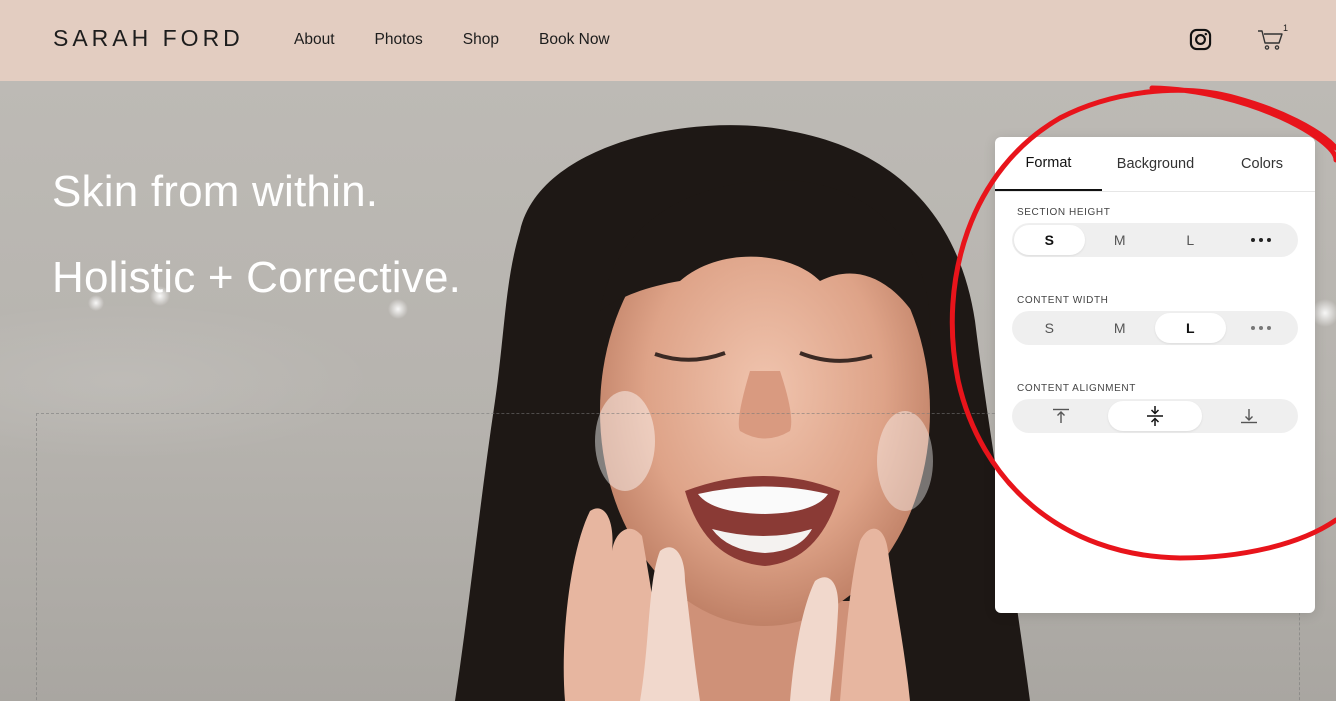 The height and width of the screenshot is (701, 1336). What do you see at coordinates (1262, 164) in the screenshot?
I see `tab-colors: Colors` at bounding box center [1262, 164].